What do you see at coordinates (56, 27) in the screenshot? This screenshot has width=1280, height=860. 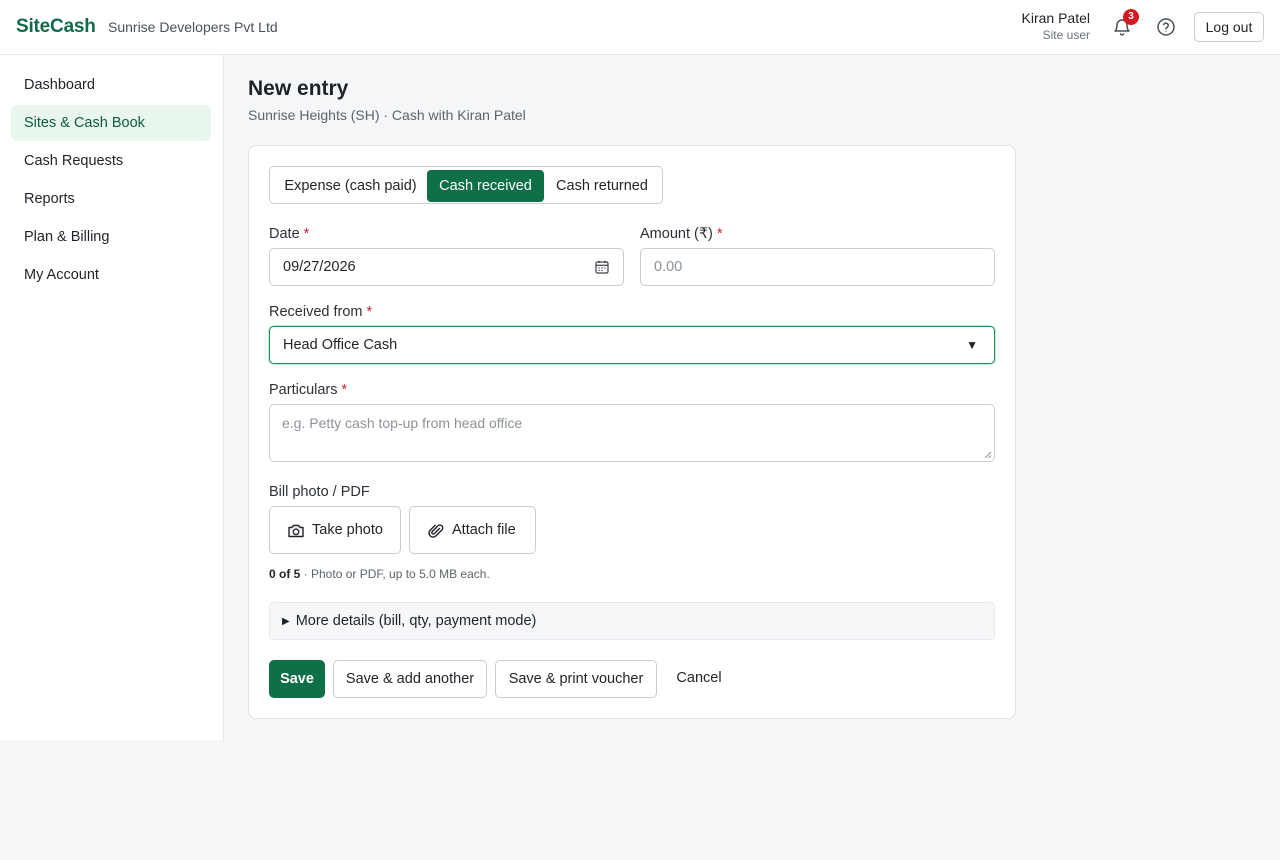 I see `app-logo: SiteCash` at bounding box center [56, 27].